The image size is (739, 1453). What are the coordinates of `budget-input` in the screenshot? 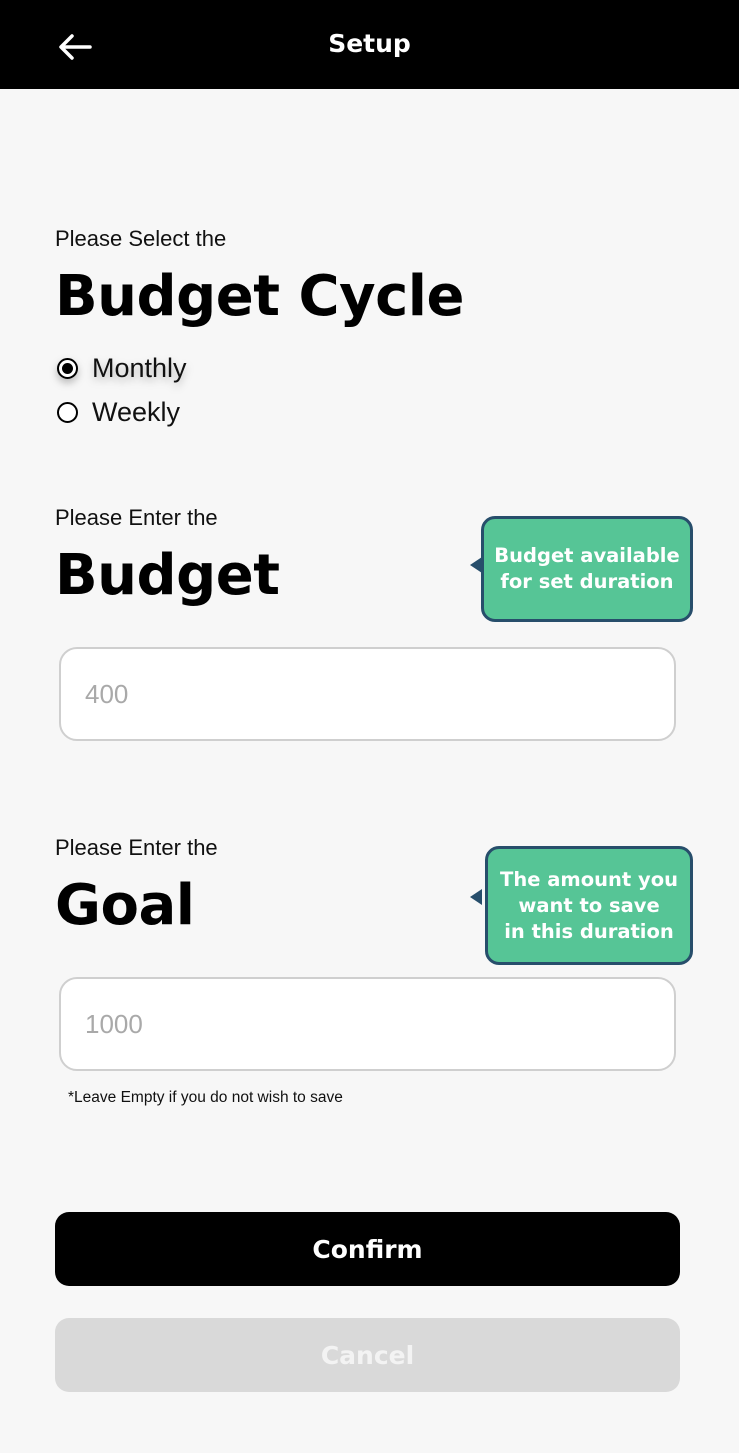 It's located at (367, 694).